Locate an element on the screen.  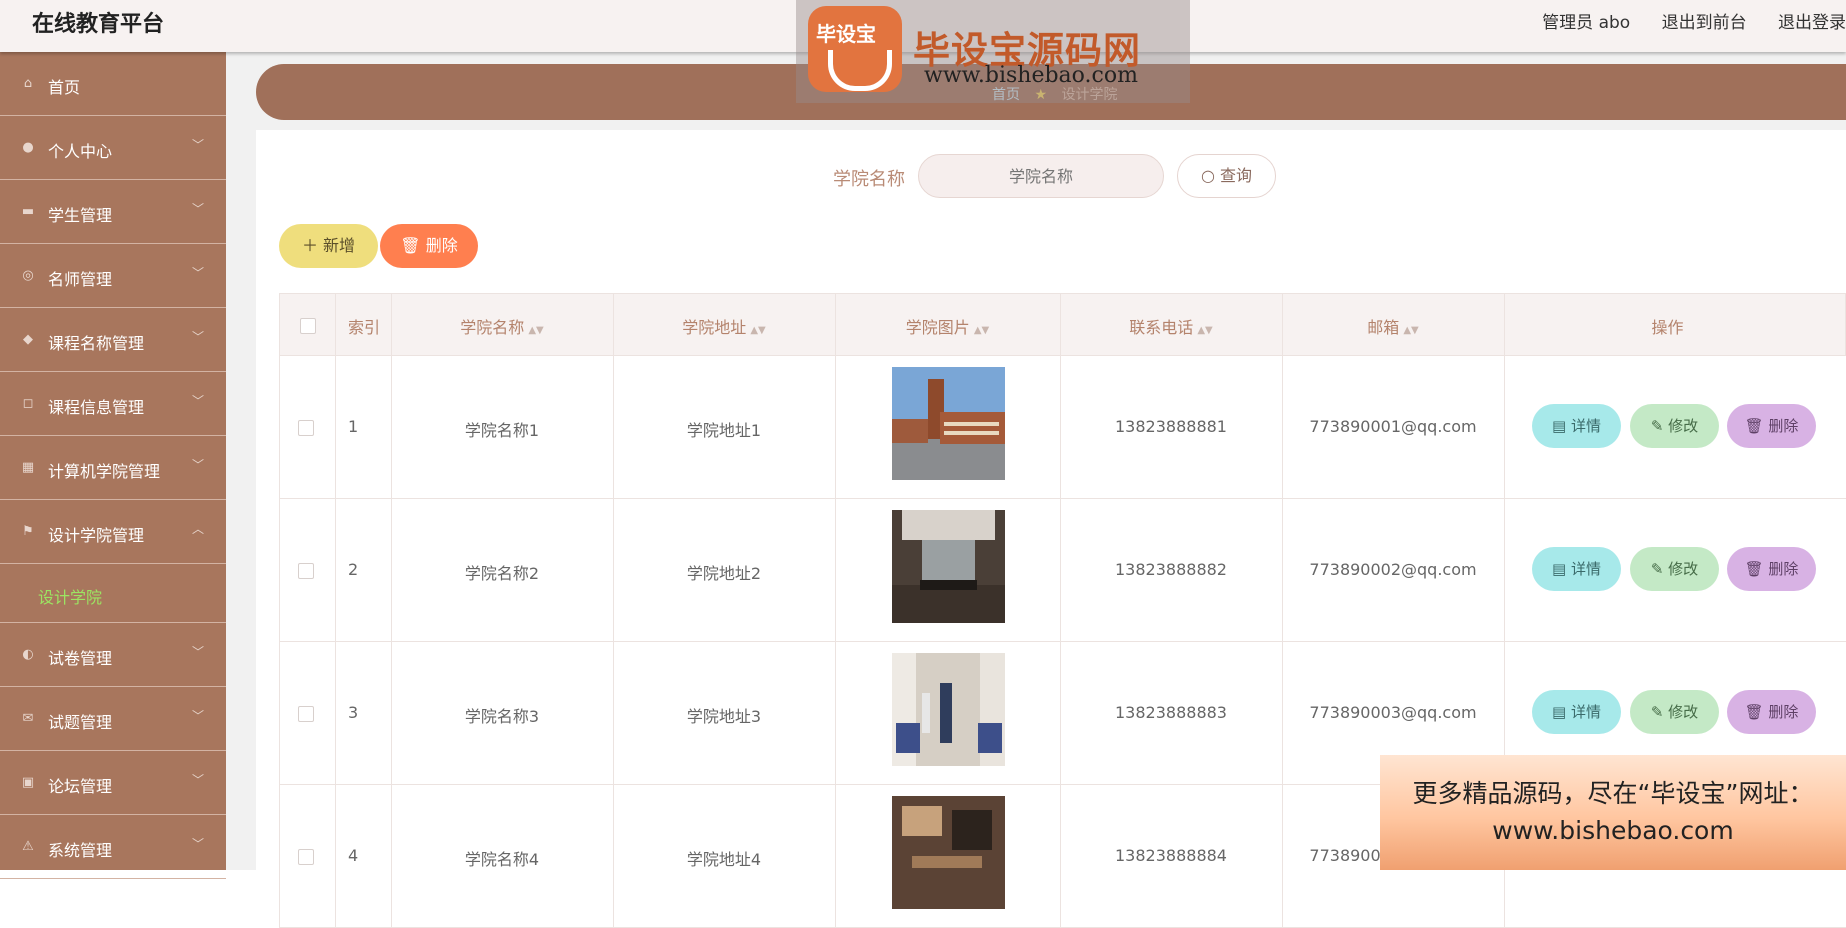
row-email: 773890003@qq.com is located at coordinates (1393, 712).